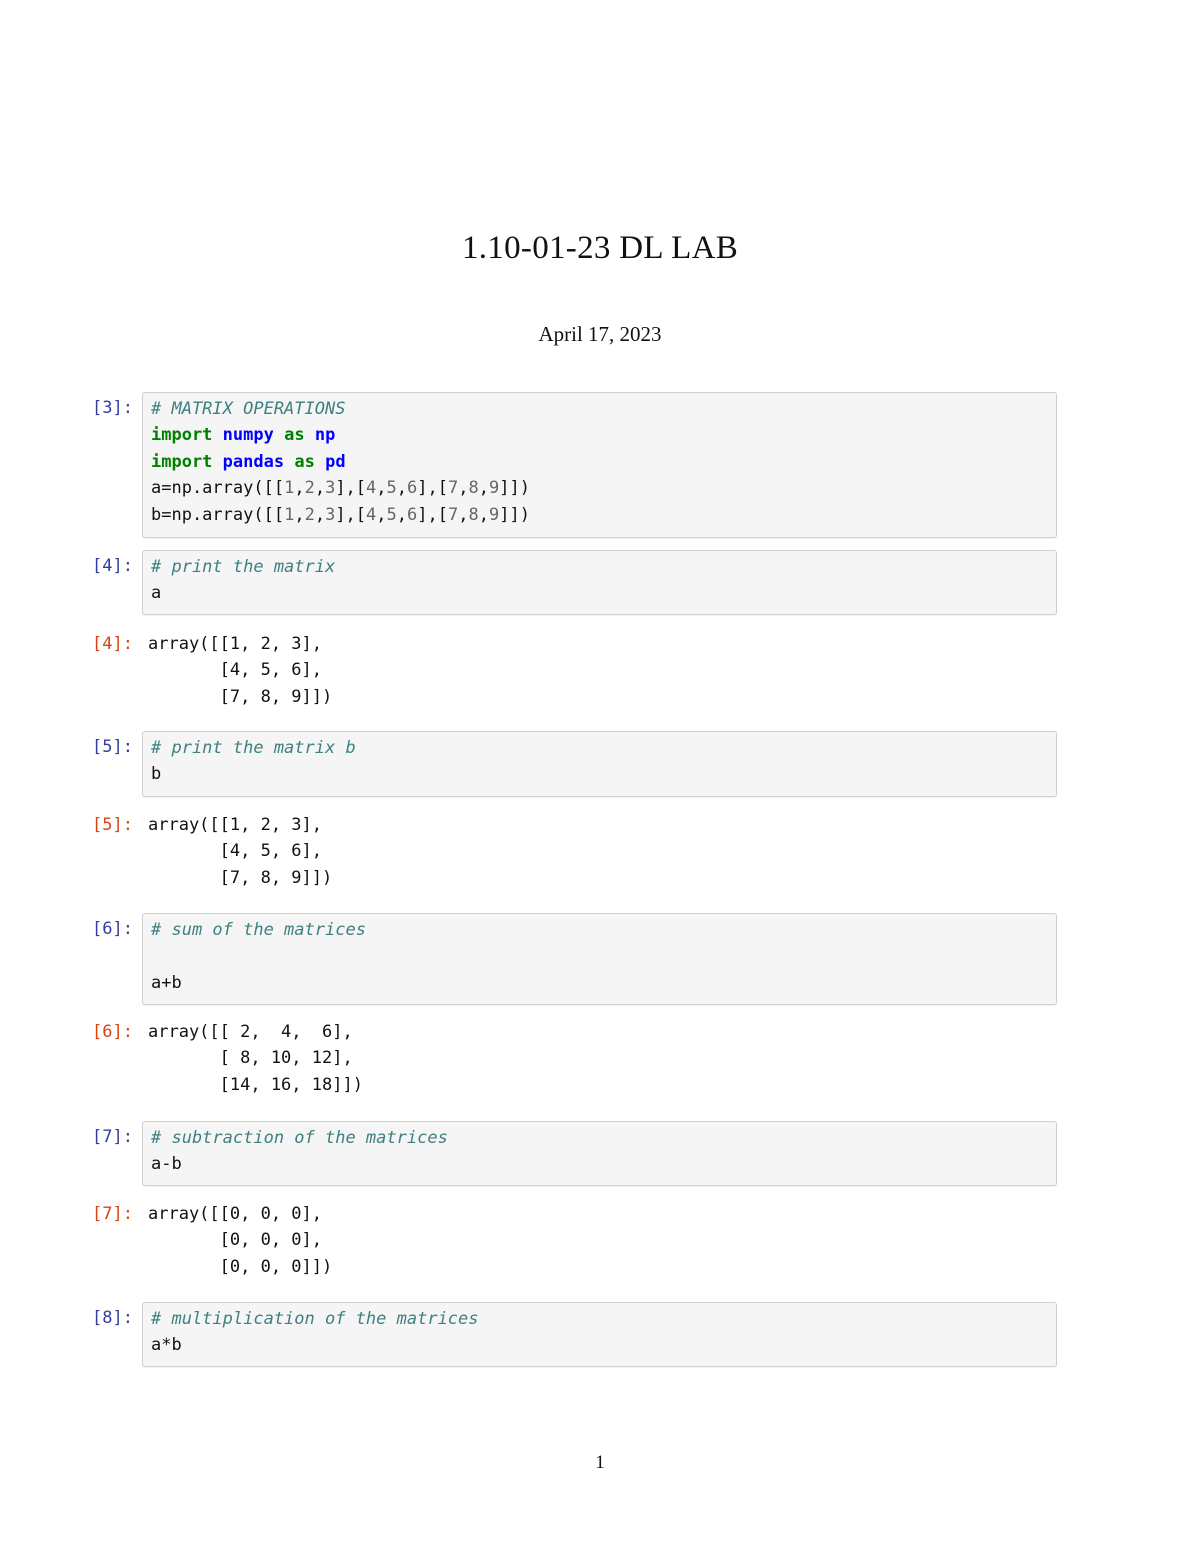 The width and height of the screenshot is (1200, 1553). I want to click on code-line: # MATRIX OPERATIONS, so click(248, 409).